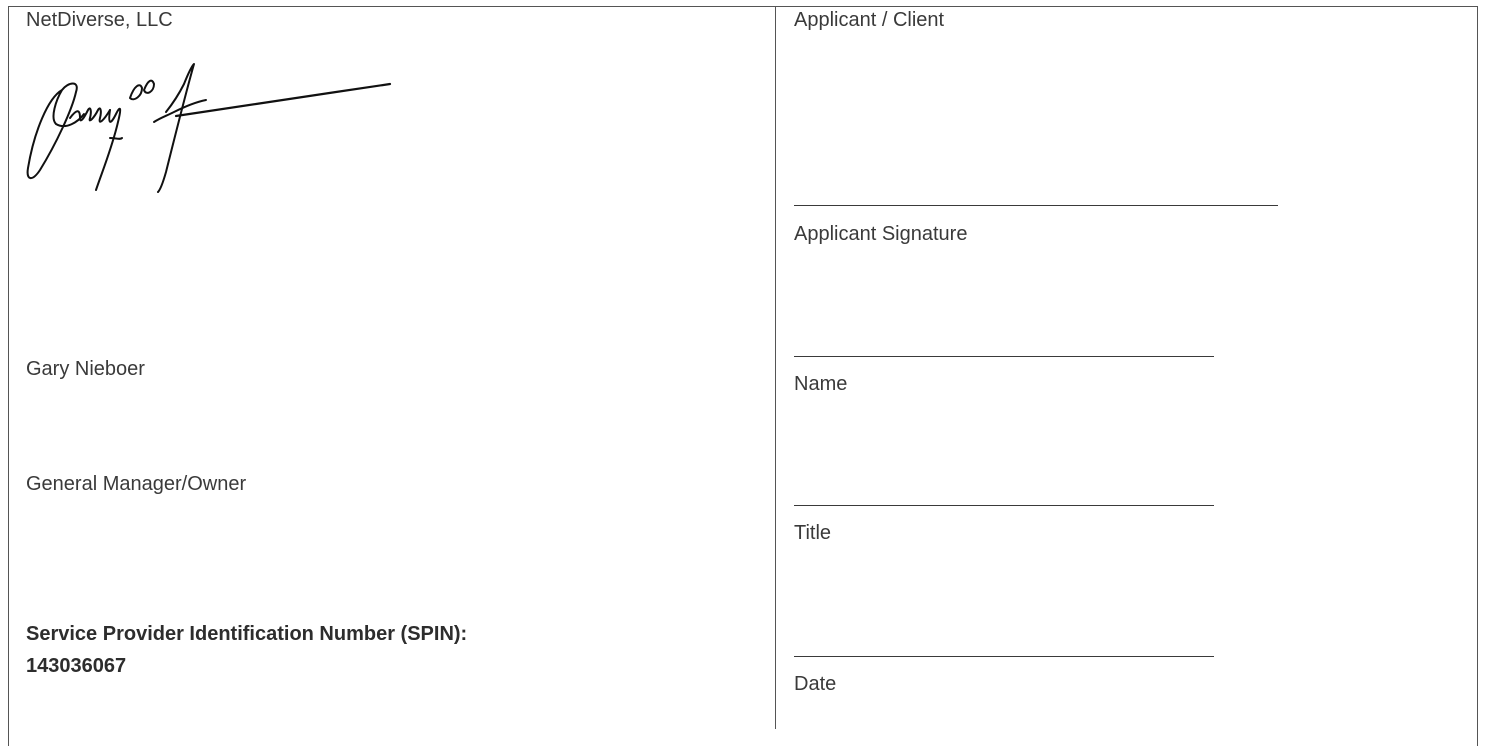 The width and height of the screenshot is (1486, 746). I want to click on provider-title: General Manager/Owner, so click(136, 484).